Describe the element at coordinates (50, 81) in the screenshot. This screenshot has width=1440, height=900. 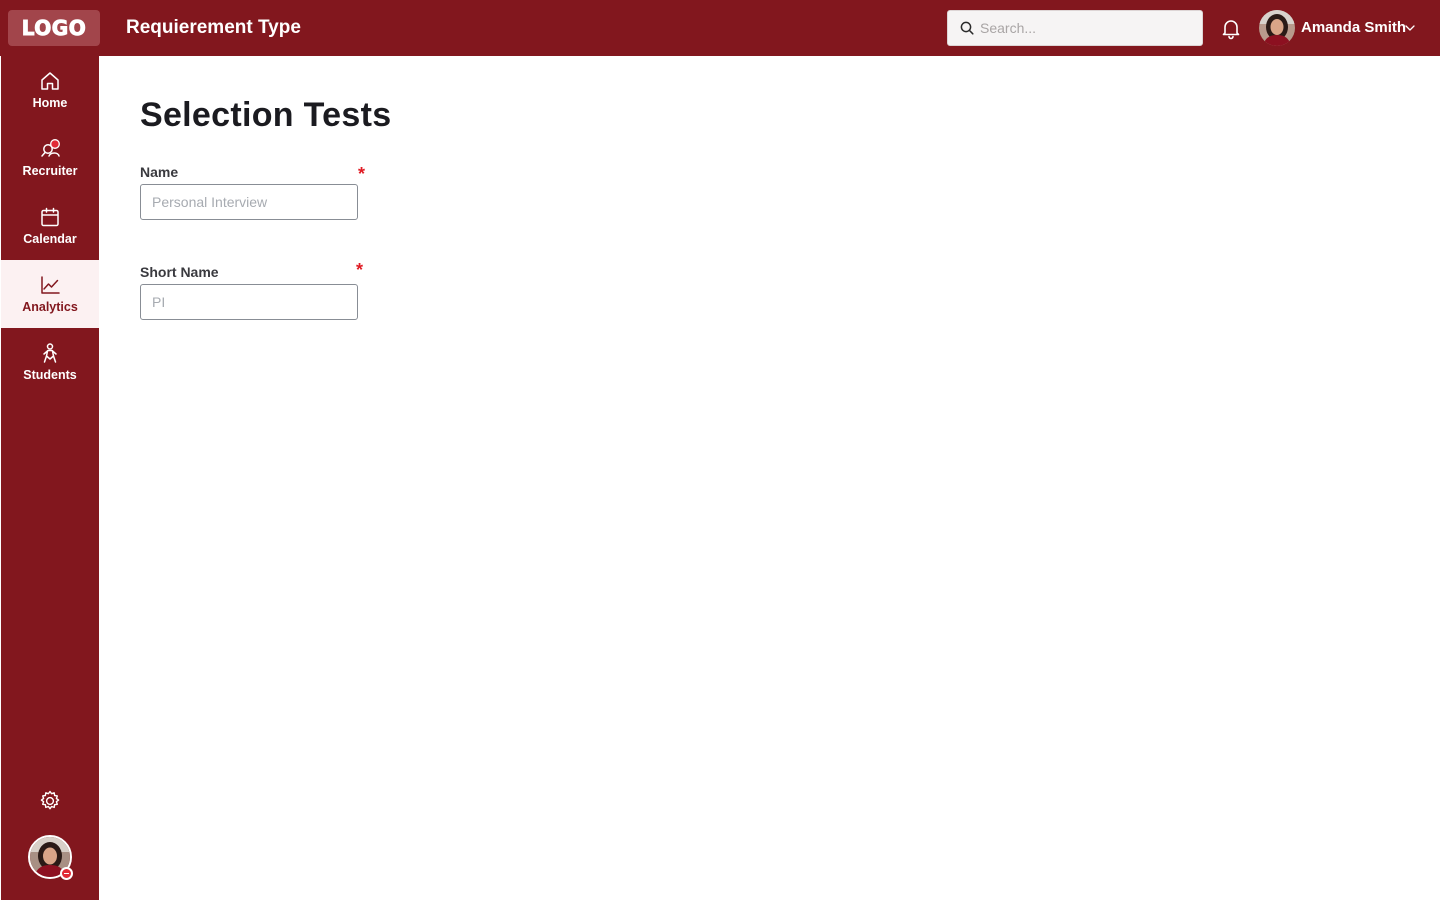
I see `home-icon` at that location.